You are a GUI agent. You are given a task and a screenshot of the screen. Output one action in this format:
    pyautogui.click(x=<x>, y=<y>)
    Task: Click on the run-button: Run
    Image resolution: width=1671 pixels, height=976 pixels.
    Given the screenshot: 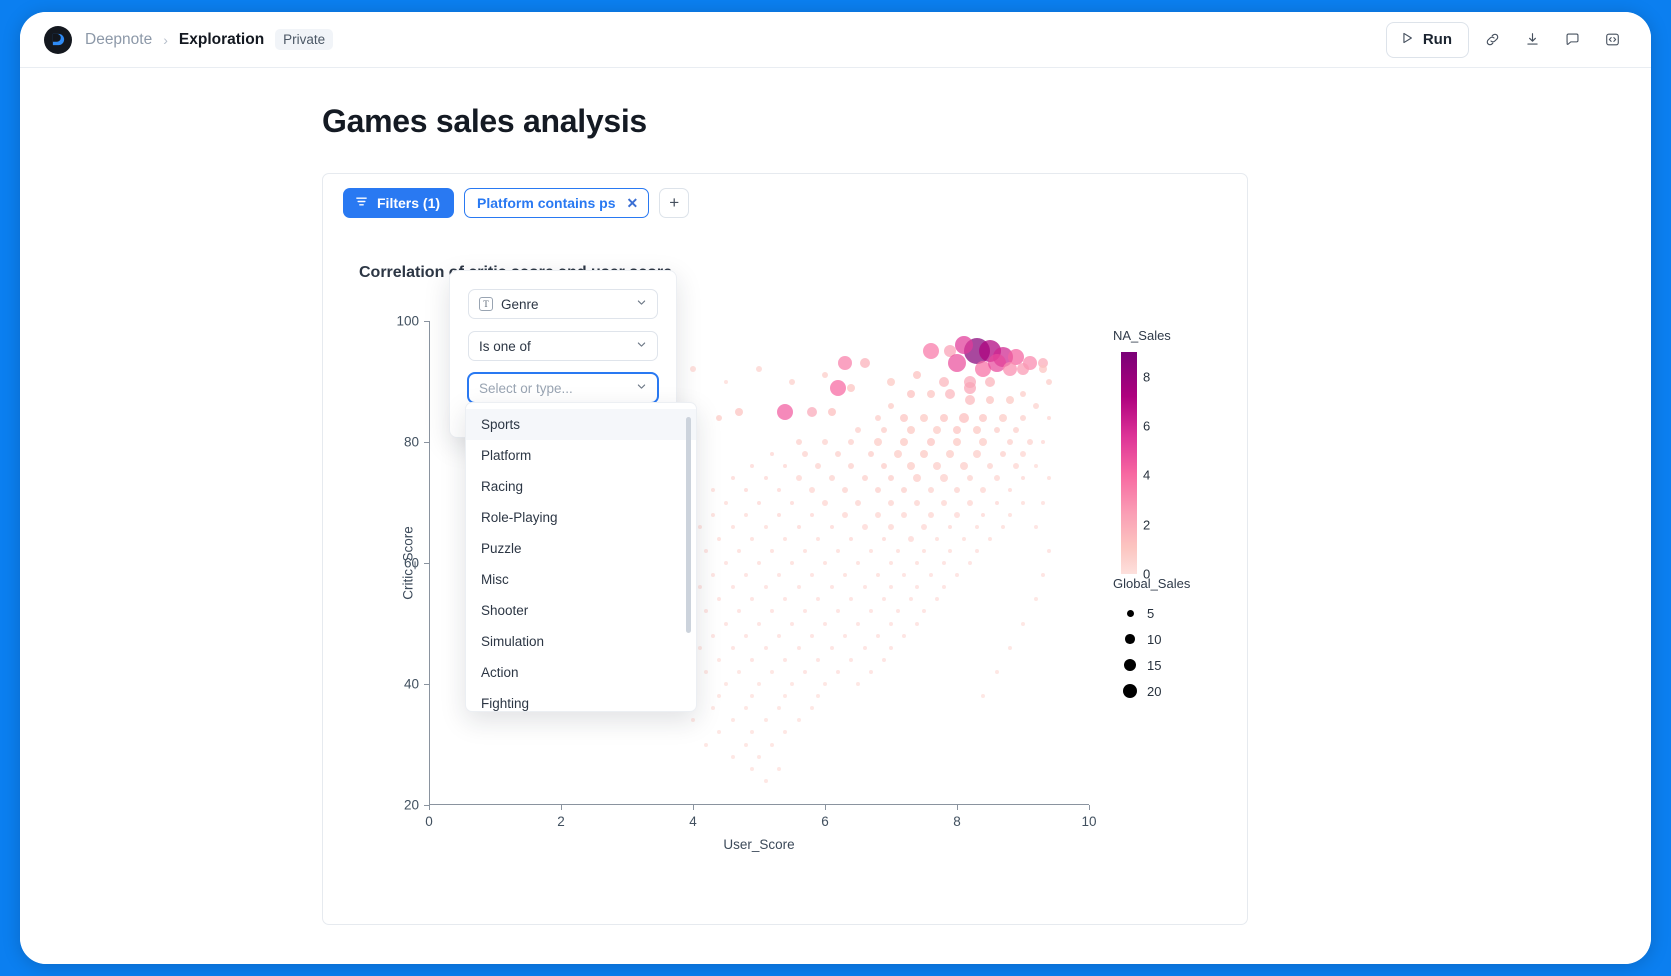 What is the action you would take?
    pyautogui.click(x=1427, y=39)
    